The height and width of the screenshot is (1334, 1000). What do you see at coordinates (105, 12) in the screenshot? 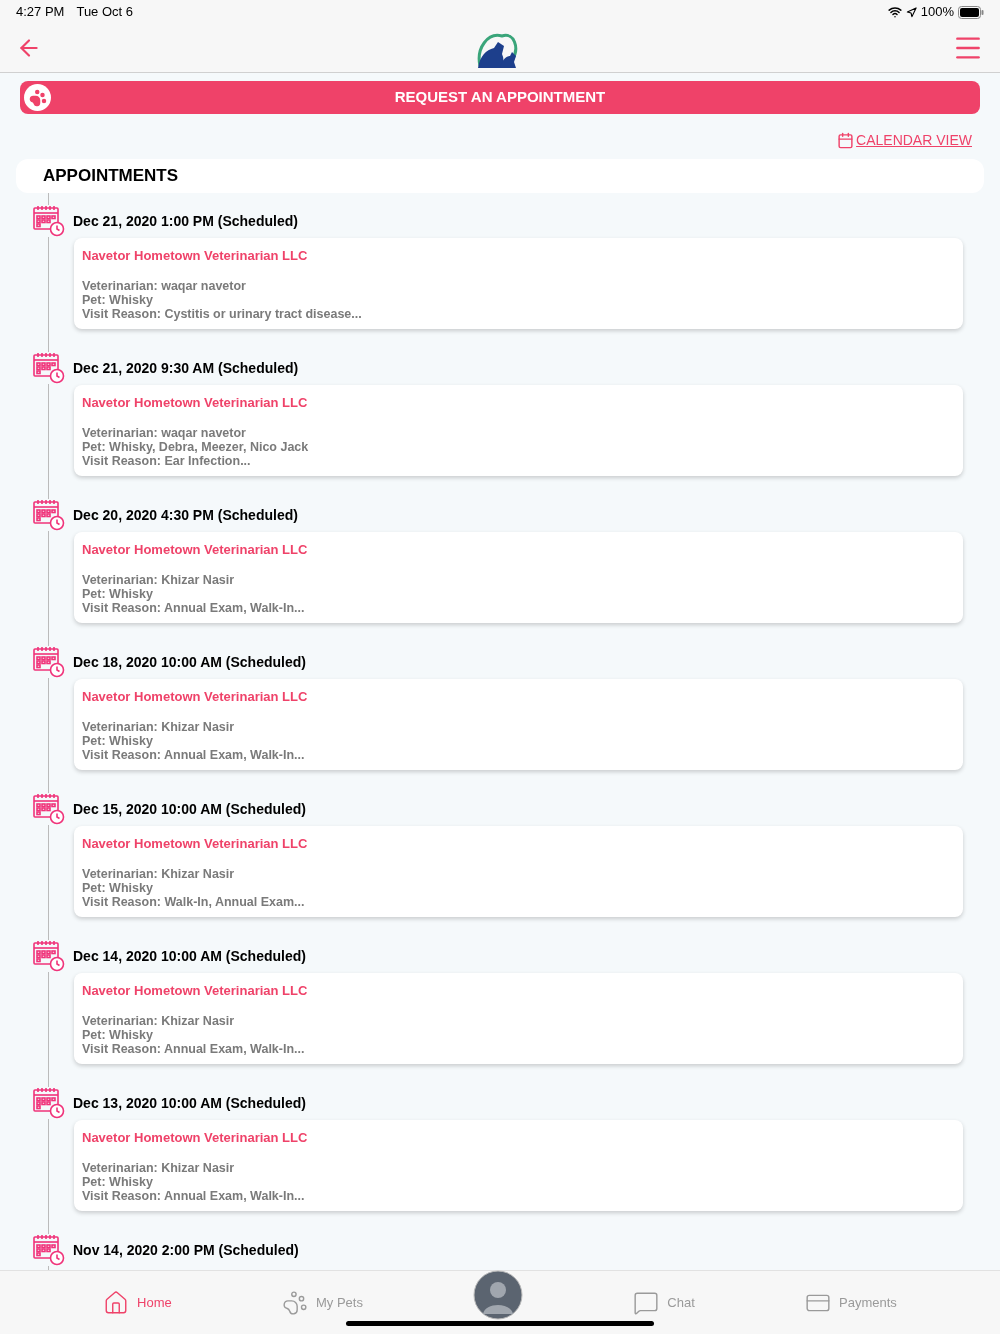
I see `status-date: Tue Oct 6` at bounding box center [105, 12].